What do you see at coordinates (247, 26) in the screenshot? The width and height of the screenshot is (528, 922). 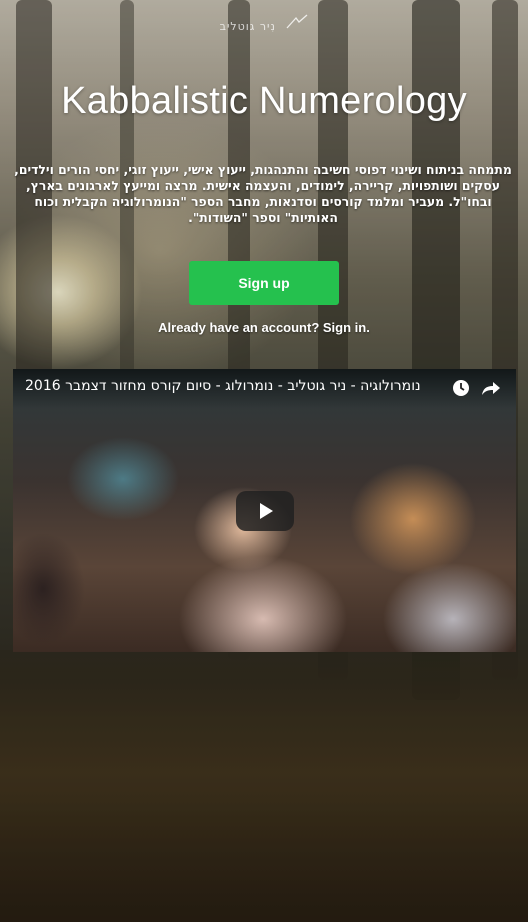 I see `logo-text: נִיר גוטליב` at bounding box center [247, 26].